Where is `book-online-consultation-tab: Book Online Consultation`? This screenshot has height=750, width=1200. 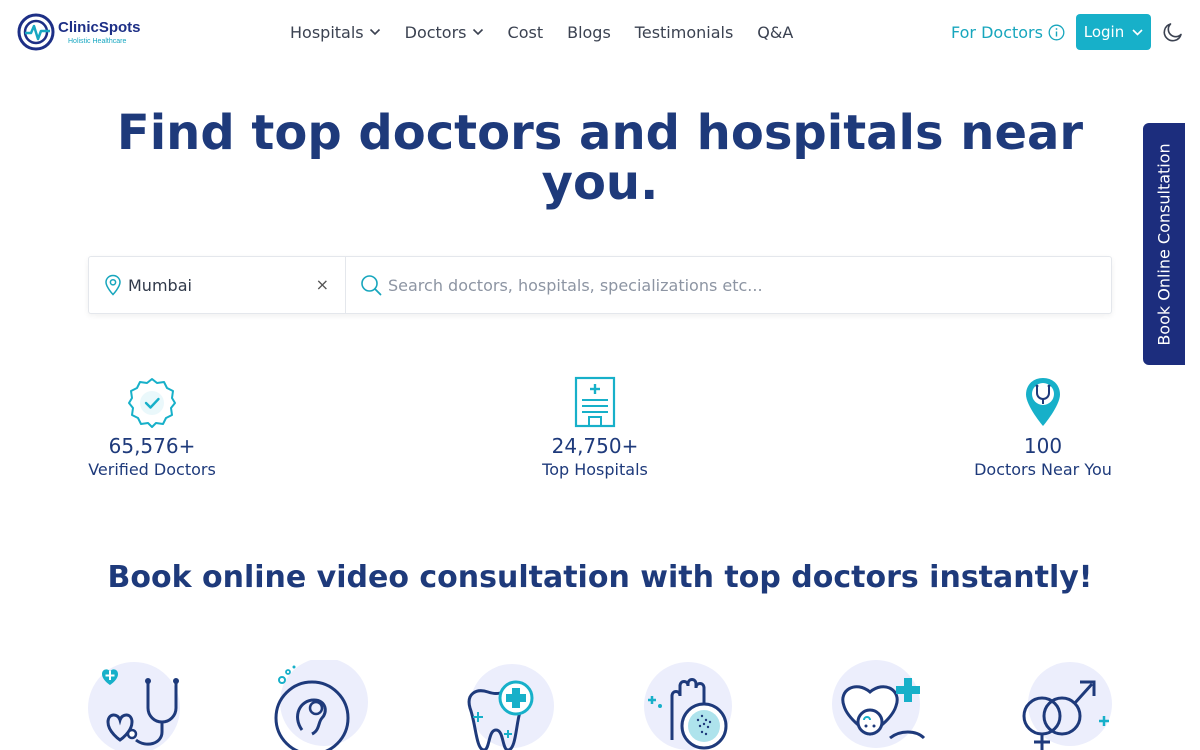
book-online-consultation-tab: Book Online Consultation is located at coordinates (1164, 244).